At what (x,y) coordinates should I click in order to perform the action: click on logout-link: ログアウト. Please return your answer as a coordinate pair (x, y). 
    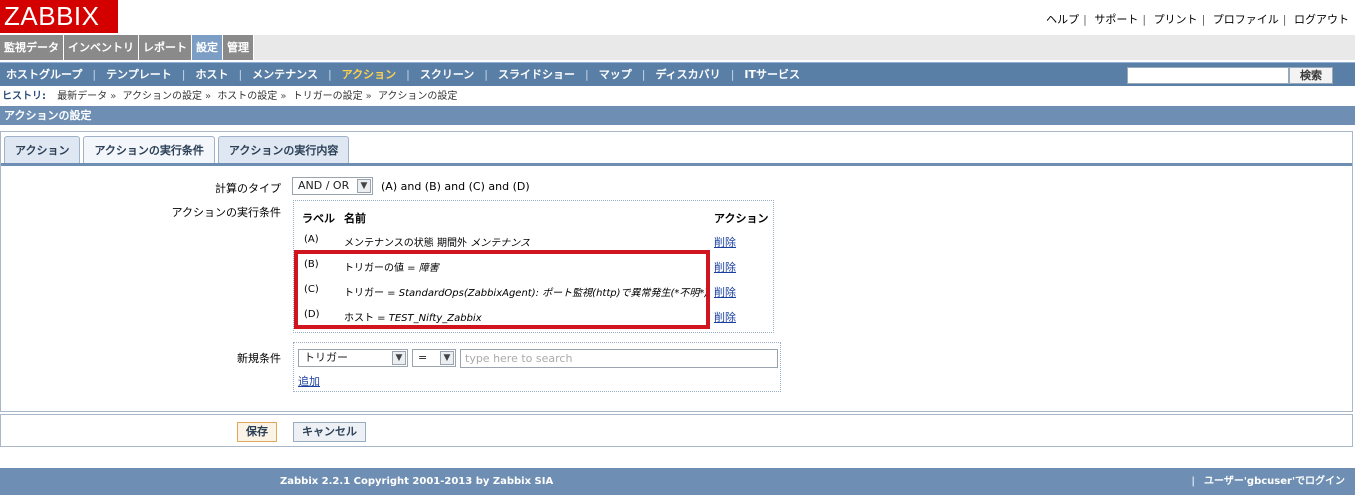
    Looking at the image, I should click on (1321, 19).